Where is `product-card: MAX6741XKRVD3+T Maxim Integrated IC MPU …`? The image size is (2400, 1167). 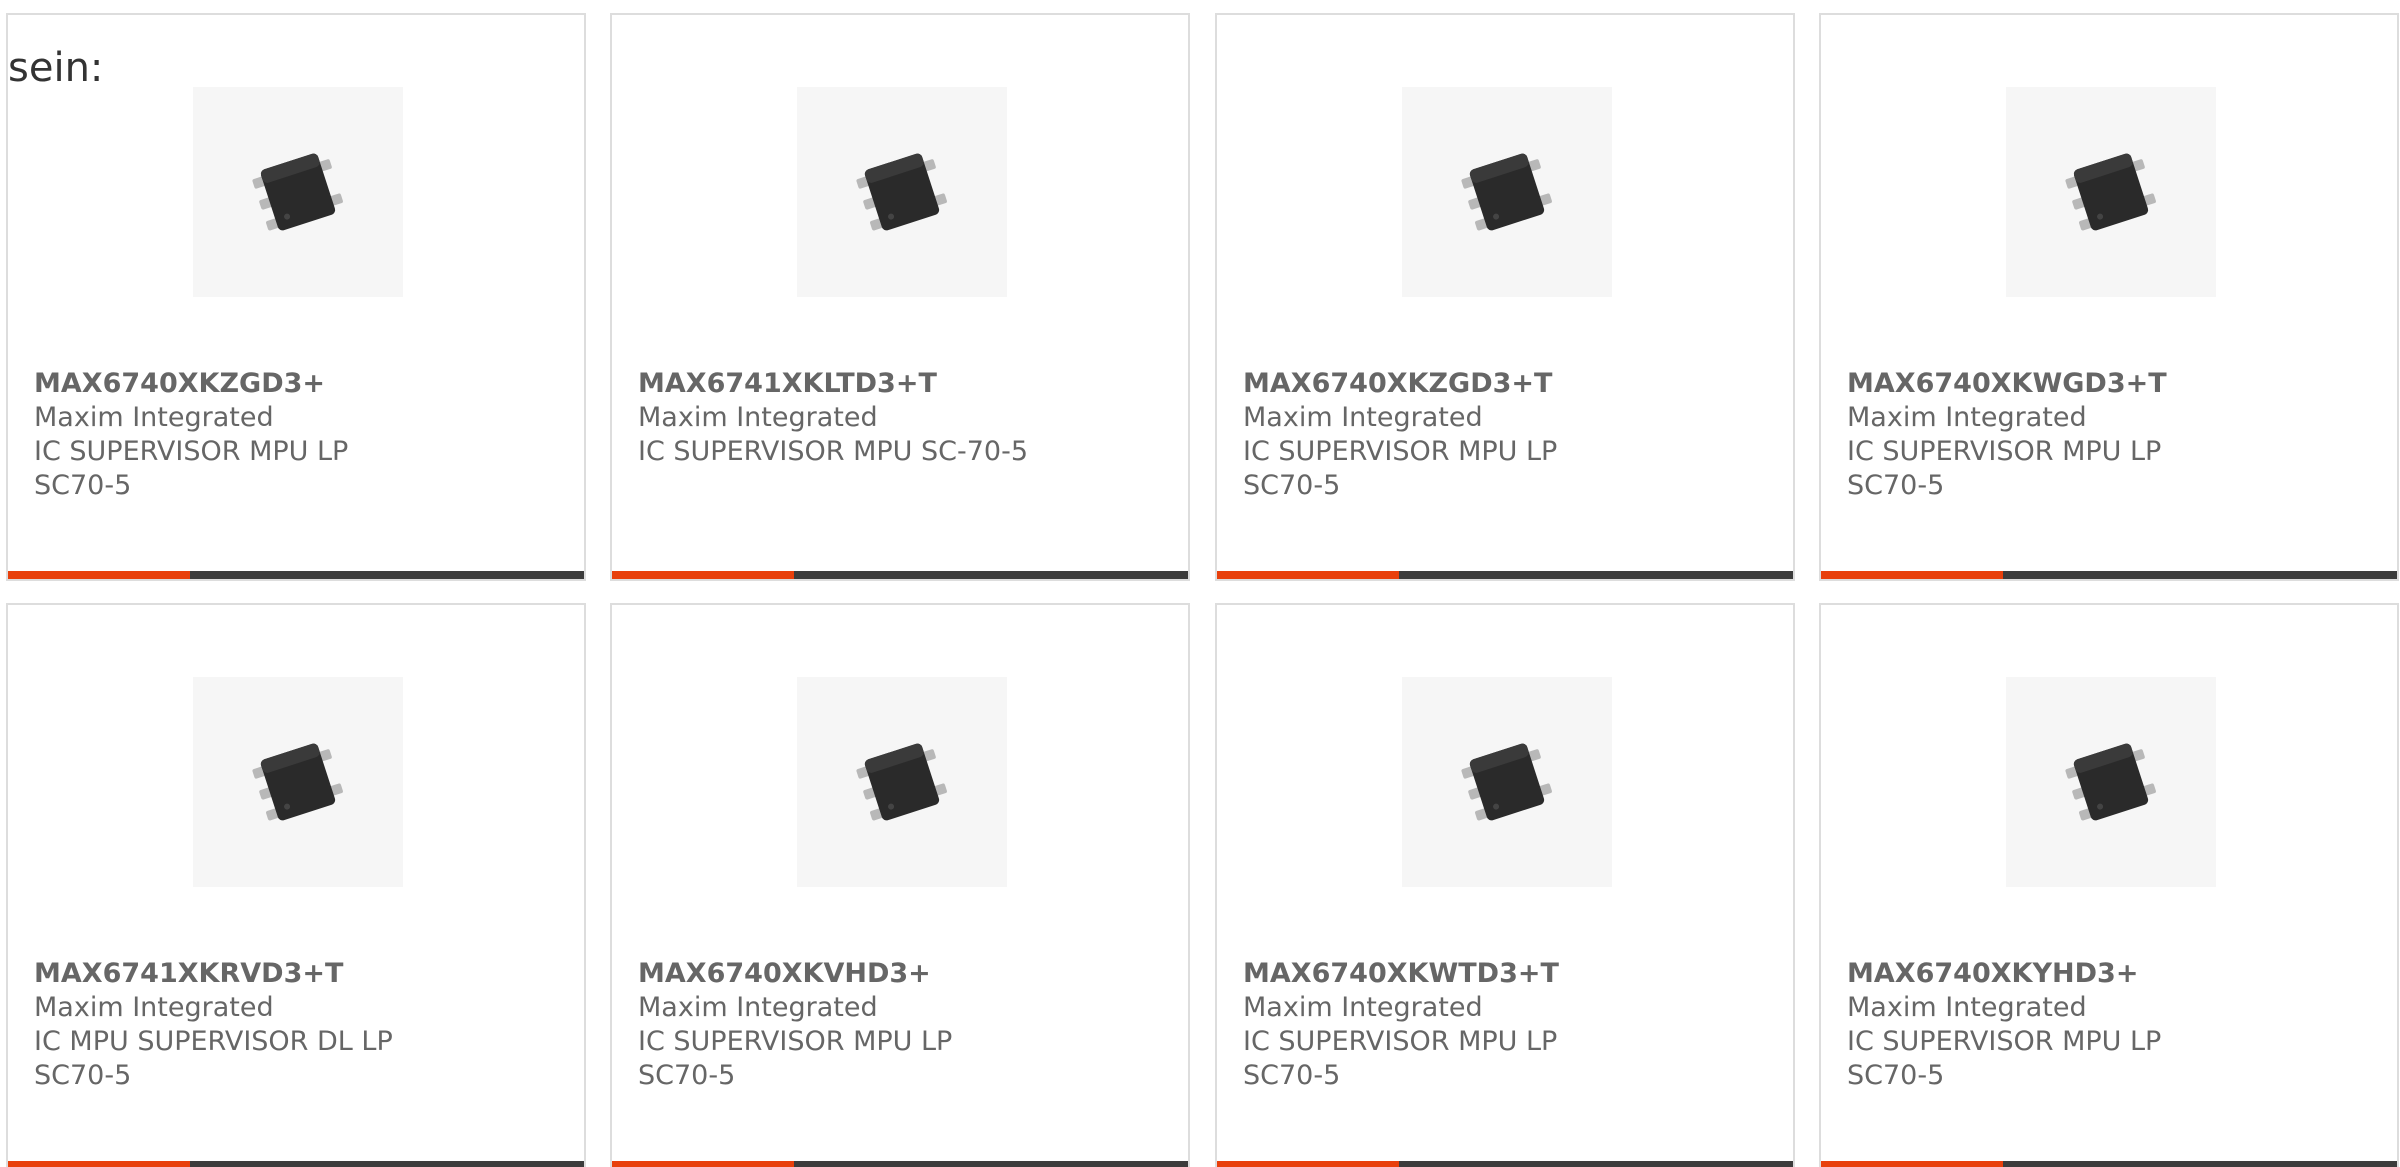
product-card: MAX6741XKRVD3+T Maxim Integrated IC MPU … is located at coordinates (296, 885).